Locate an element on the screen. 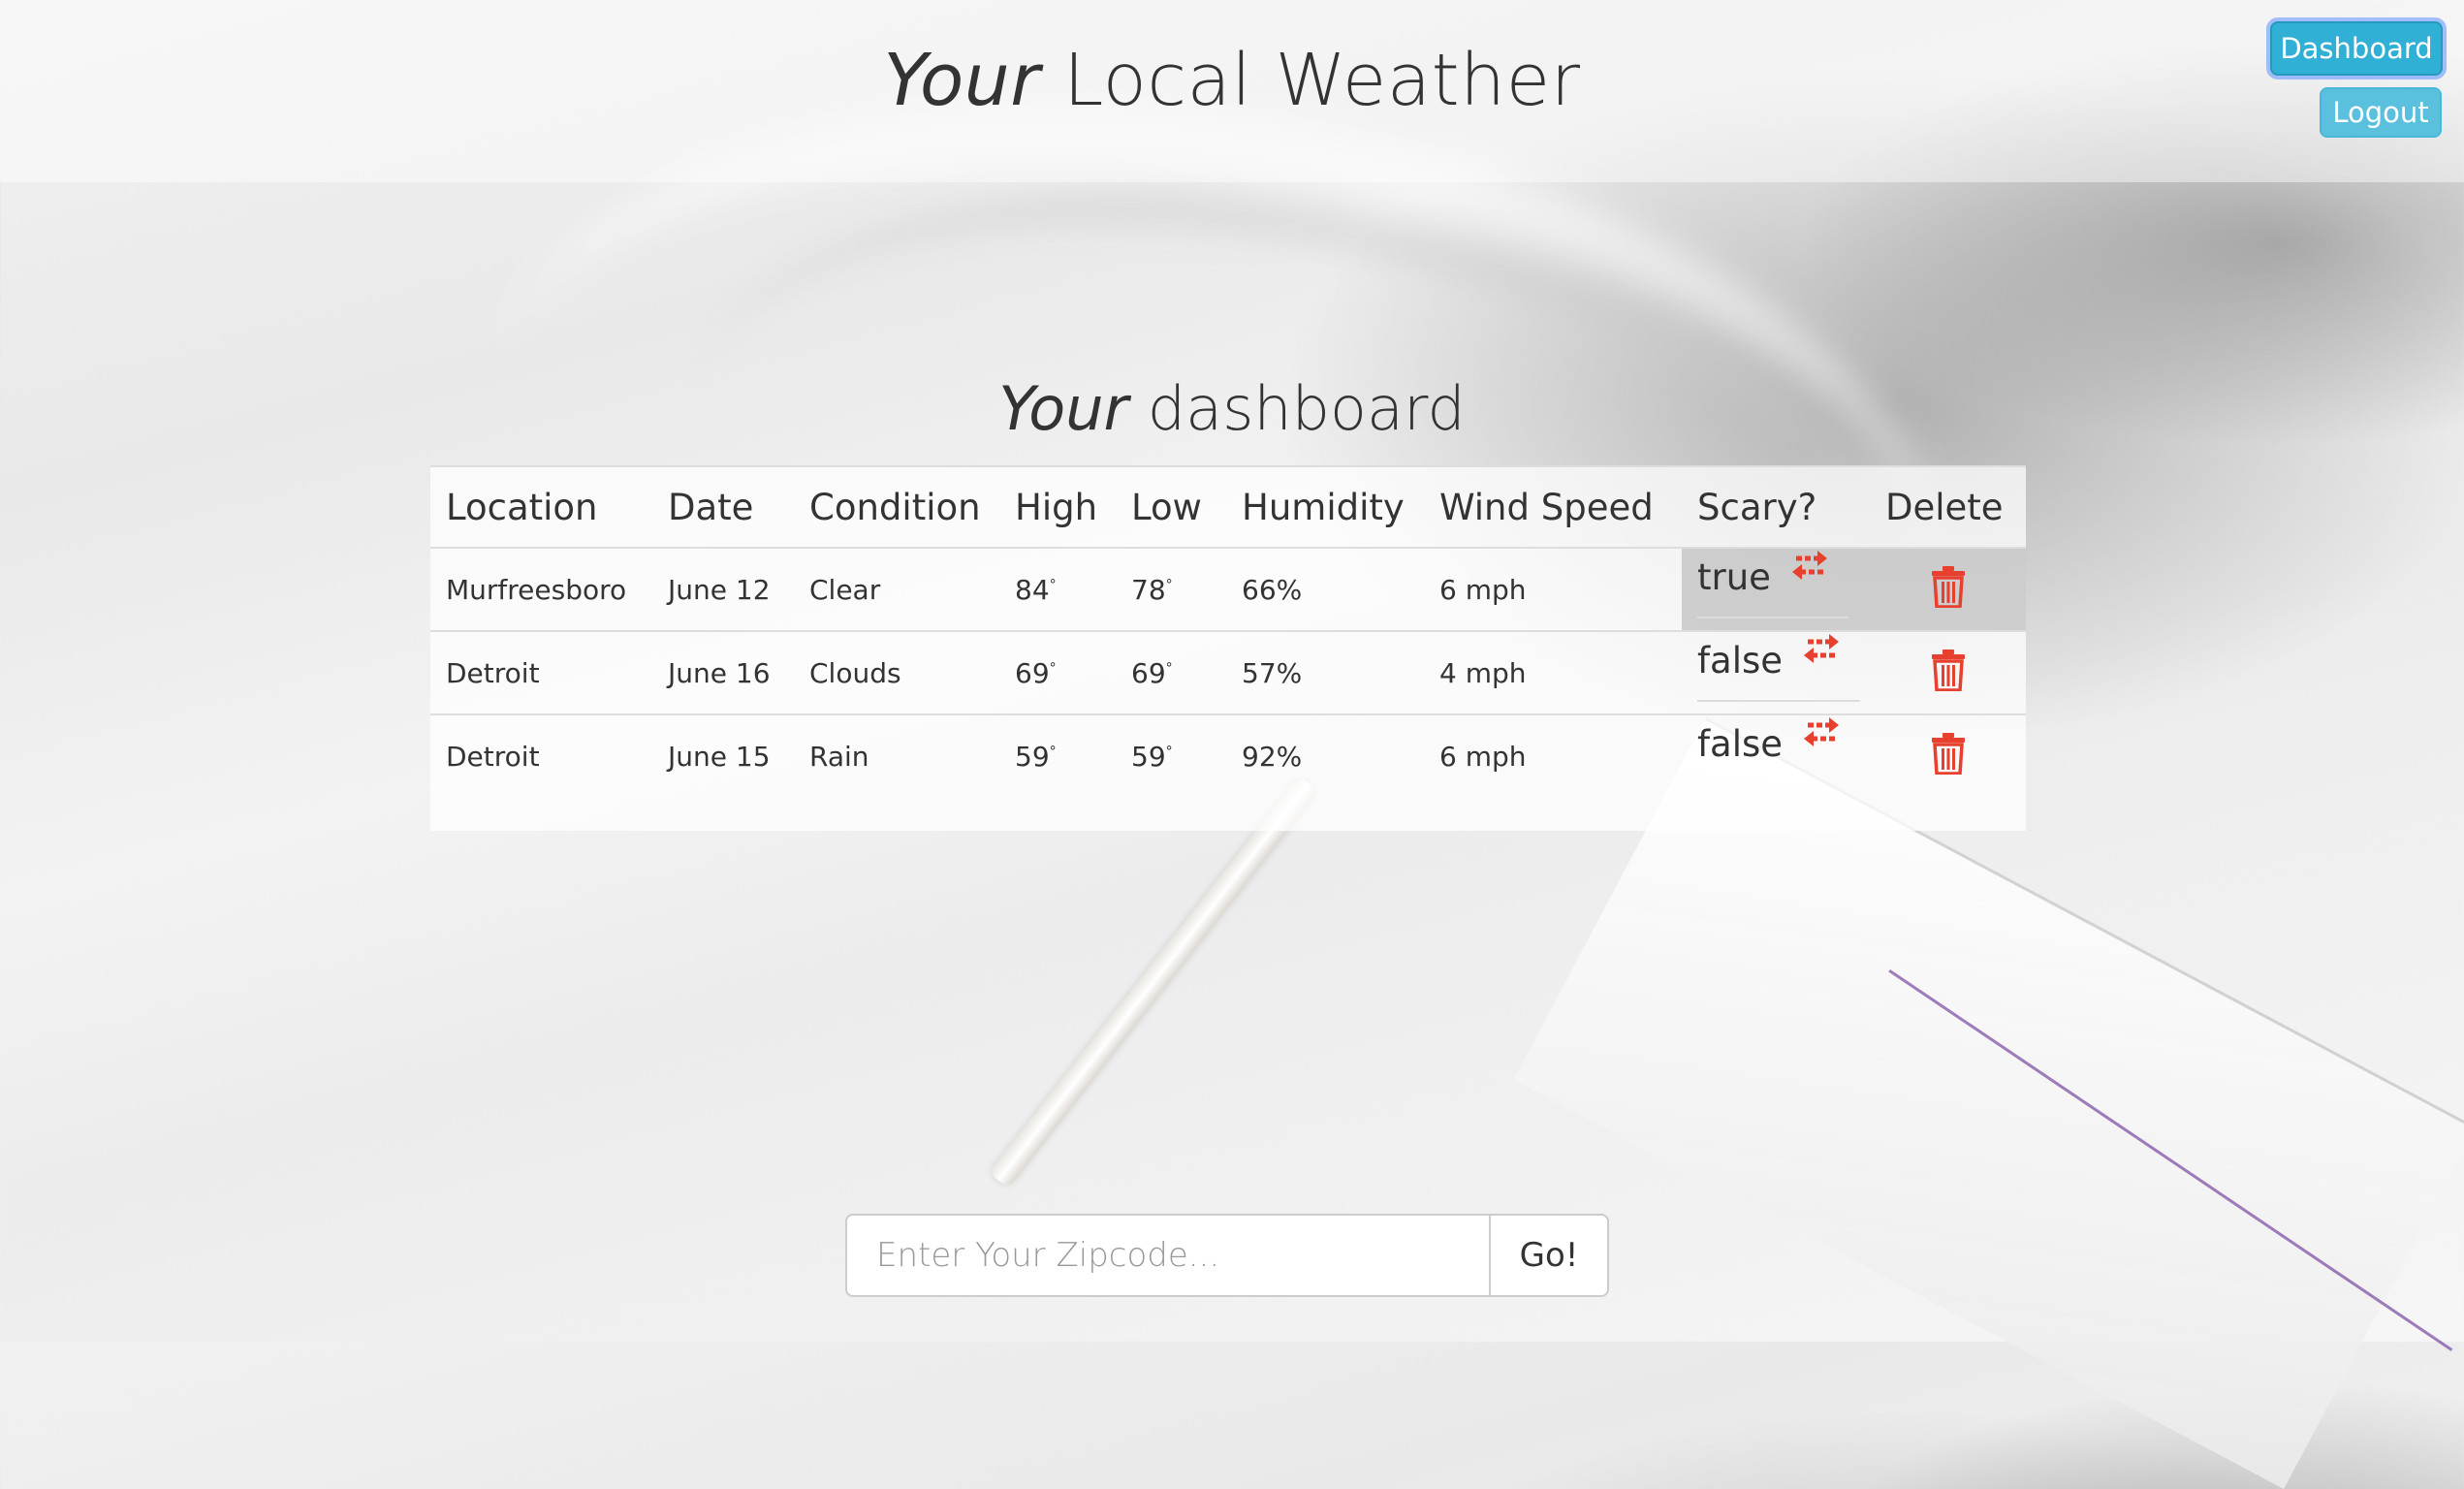  background-bookmark-ribbon is located at coordinates (1153, 982).